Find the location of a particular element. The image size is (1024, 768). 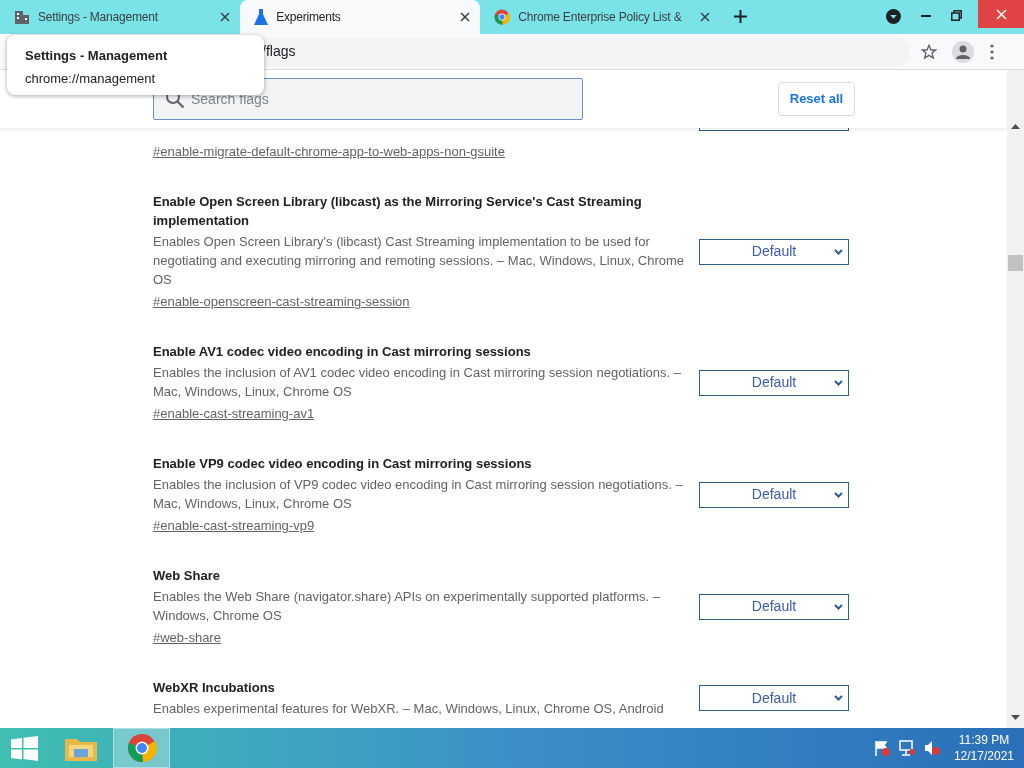

scrollbar-thumb is located at coordinates (1015, 263).